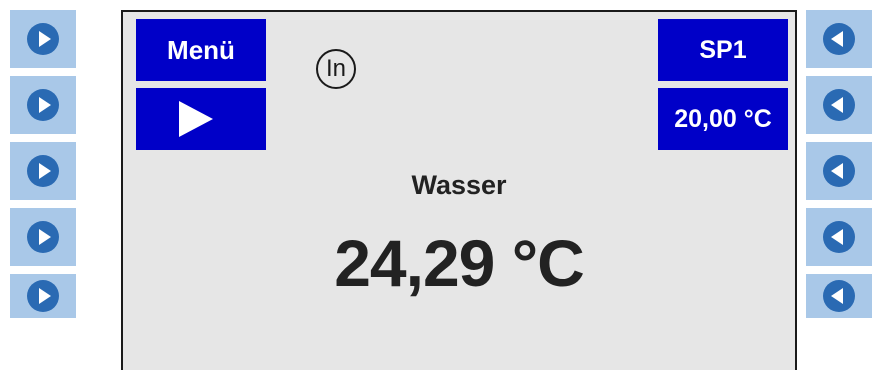 This screenshot has width=882, height=370. What do you see at coordinates (459, 263) in the screenshot?
I see `temperature-readout: 24,29 °C` at bounding box center [459, 263].